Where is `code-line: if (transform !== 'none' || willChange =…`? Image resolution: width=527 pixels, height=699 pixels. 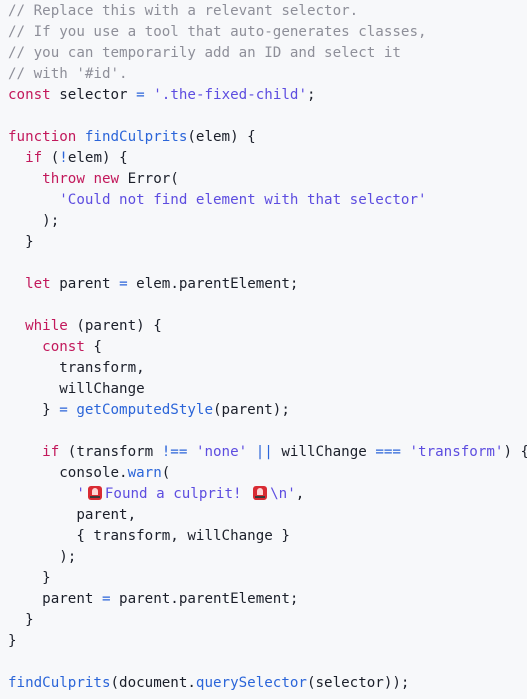 code-line: if (transform !== 'none' || willChange =… is located at coordinates (267, 452).